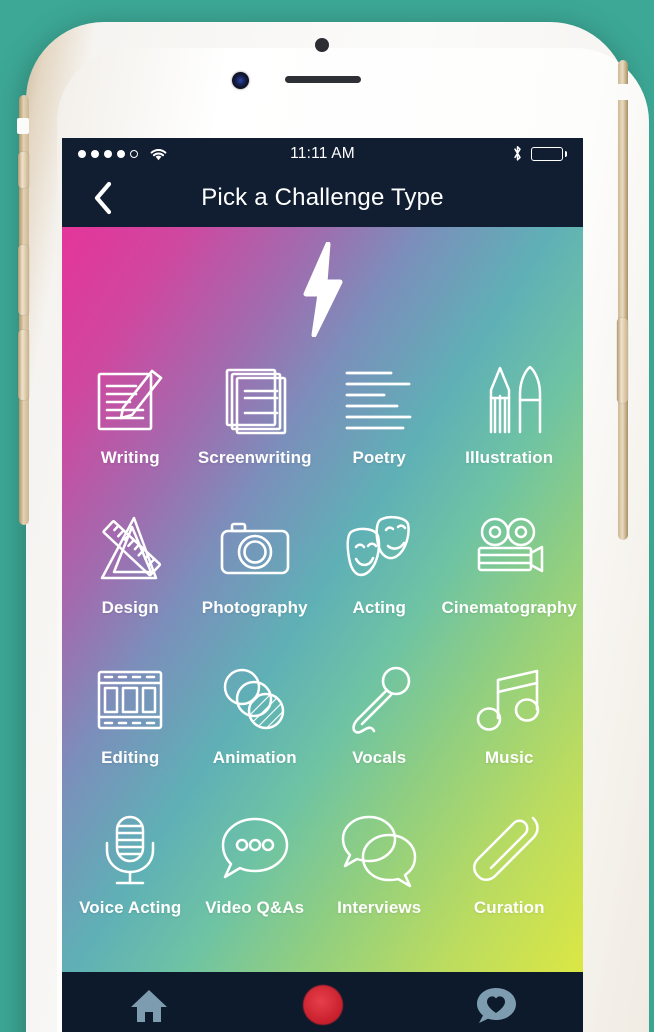 This screenshot has width=654, height=1032. Describe the element at coordinates (509, 457) in the screenshot. I see `tile-label: Illustration` at that location.